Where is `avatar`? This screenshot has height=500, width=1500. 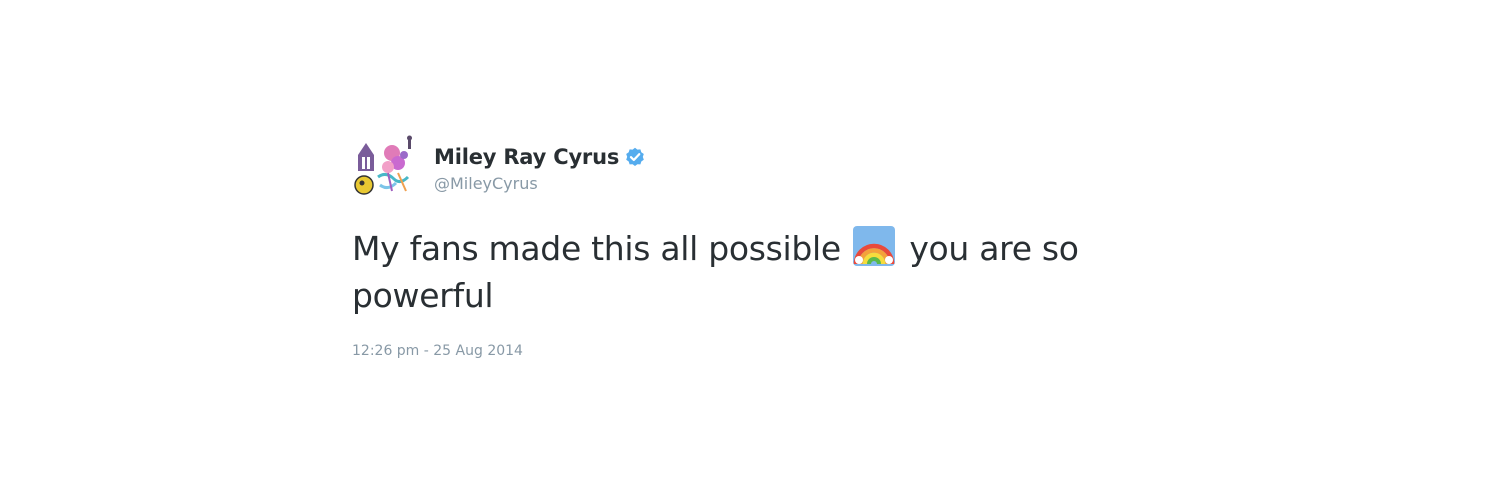
avatar is located at coordinates (386, 167).